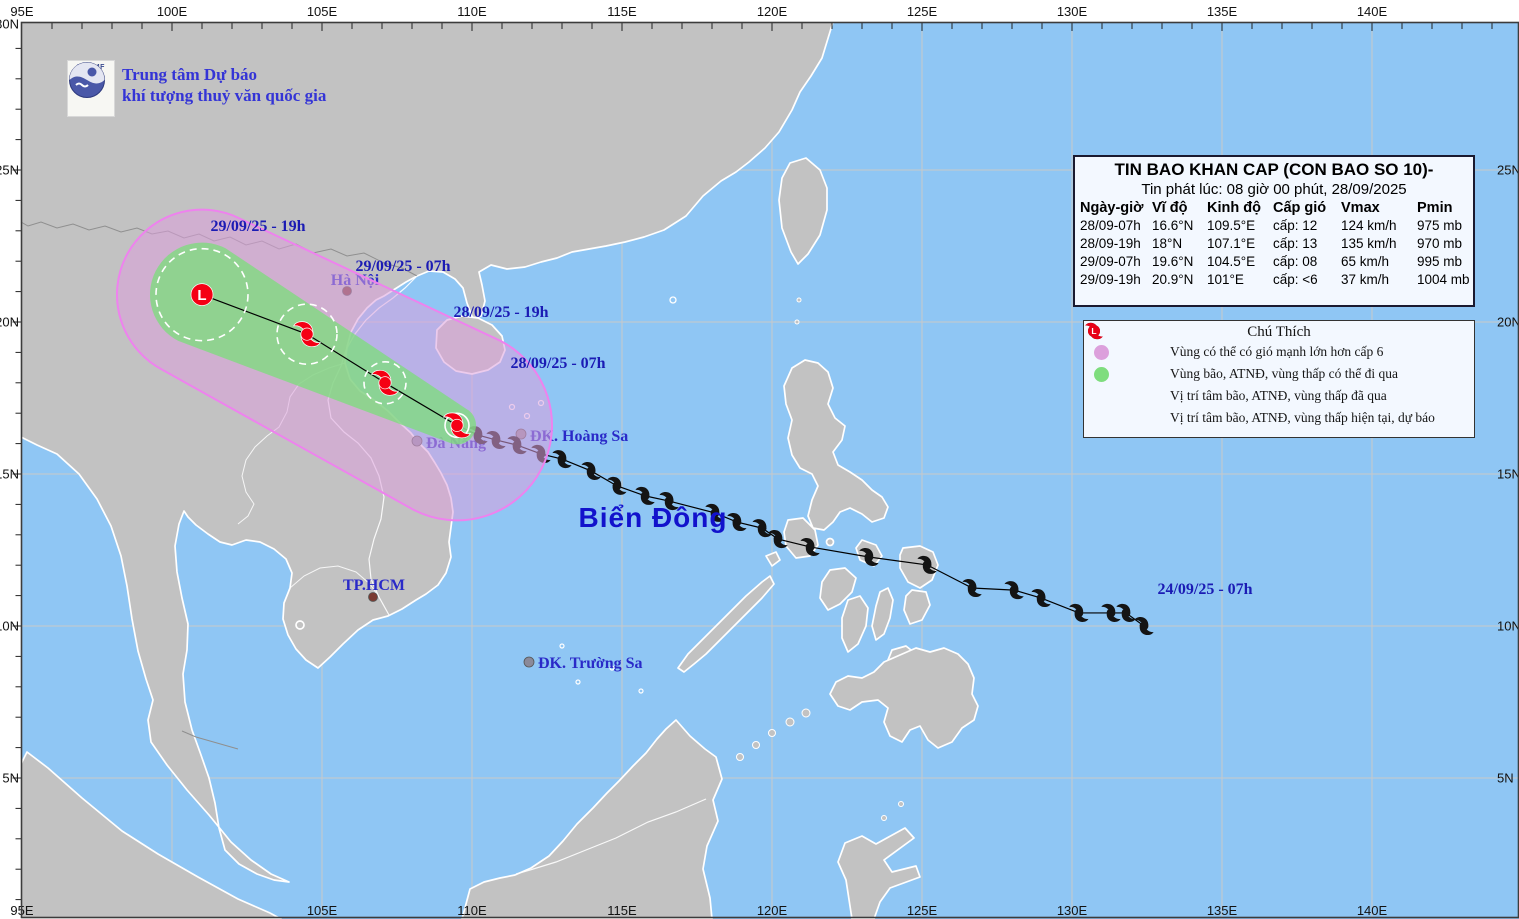  What do you see at coordinates (322, 910) in the screenshot?
I see `axis-label-bottom: 105E` at bounding box center [322, 910].